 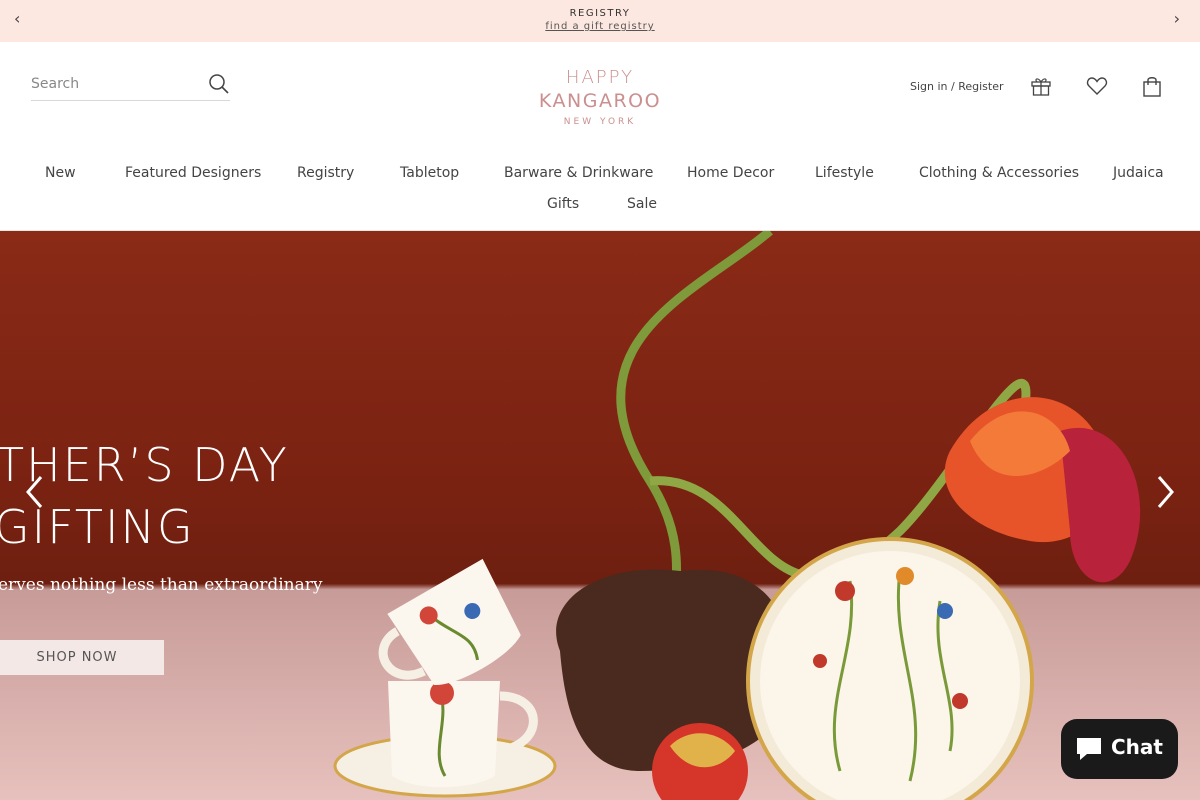 What do you see at coordinates (35, 492) in the screenshot?
I see `hero-prev-arrow-icon` at bounding box center [35, 492].